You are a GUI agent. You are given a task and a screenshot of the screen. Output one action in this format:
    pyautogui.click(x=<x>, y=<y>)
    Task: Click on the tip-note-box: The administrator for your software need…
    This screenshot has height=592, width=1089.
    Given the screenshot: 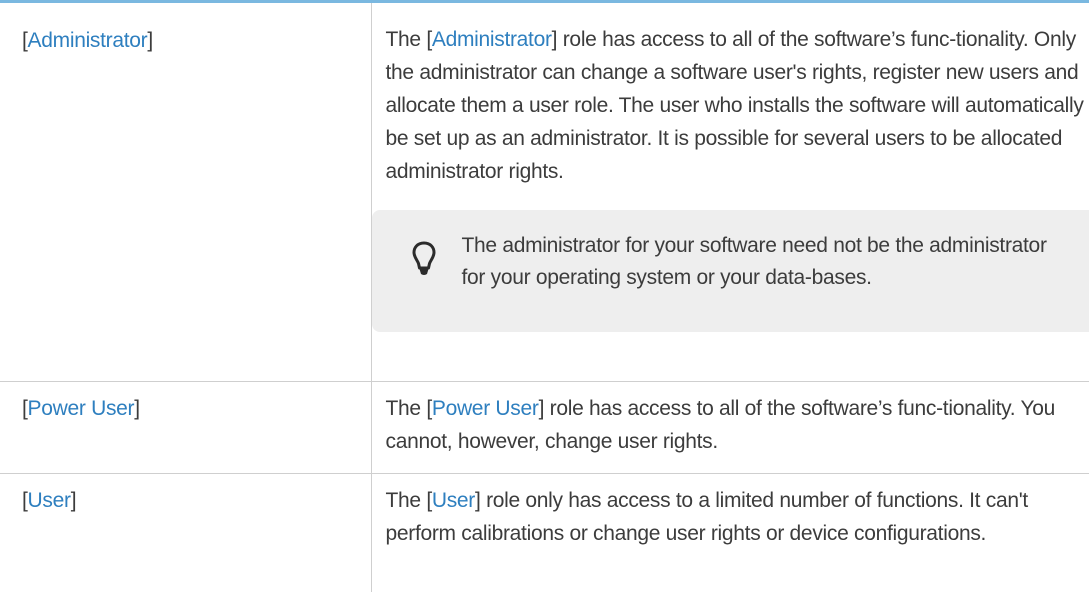 What is the action you would take?
    pyautogui.click(x=730, y=271)
    